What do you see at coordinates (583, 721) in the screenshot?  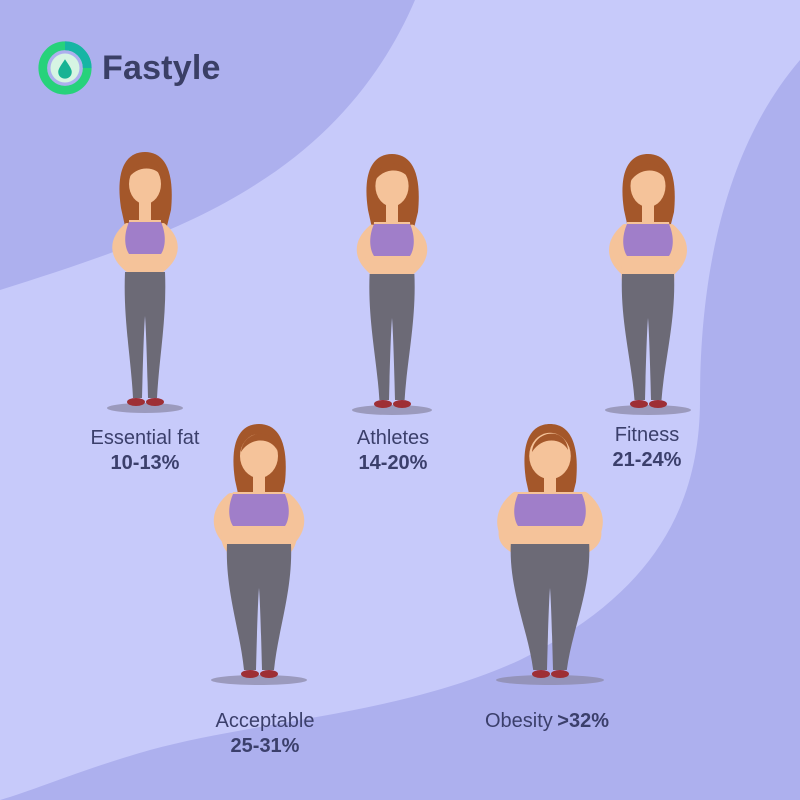 I see `category-range: >32%` at bounding box center [583, 721].